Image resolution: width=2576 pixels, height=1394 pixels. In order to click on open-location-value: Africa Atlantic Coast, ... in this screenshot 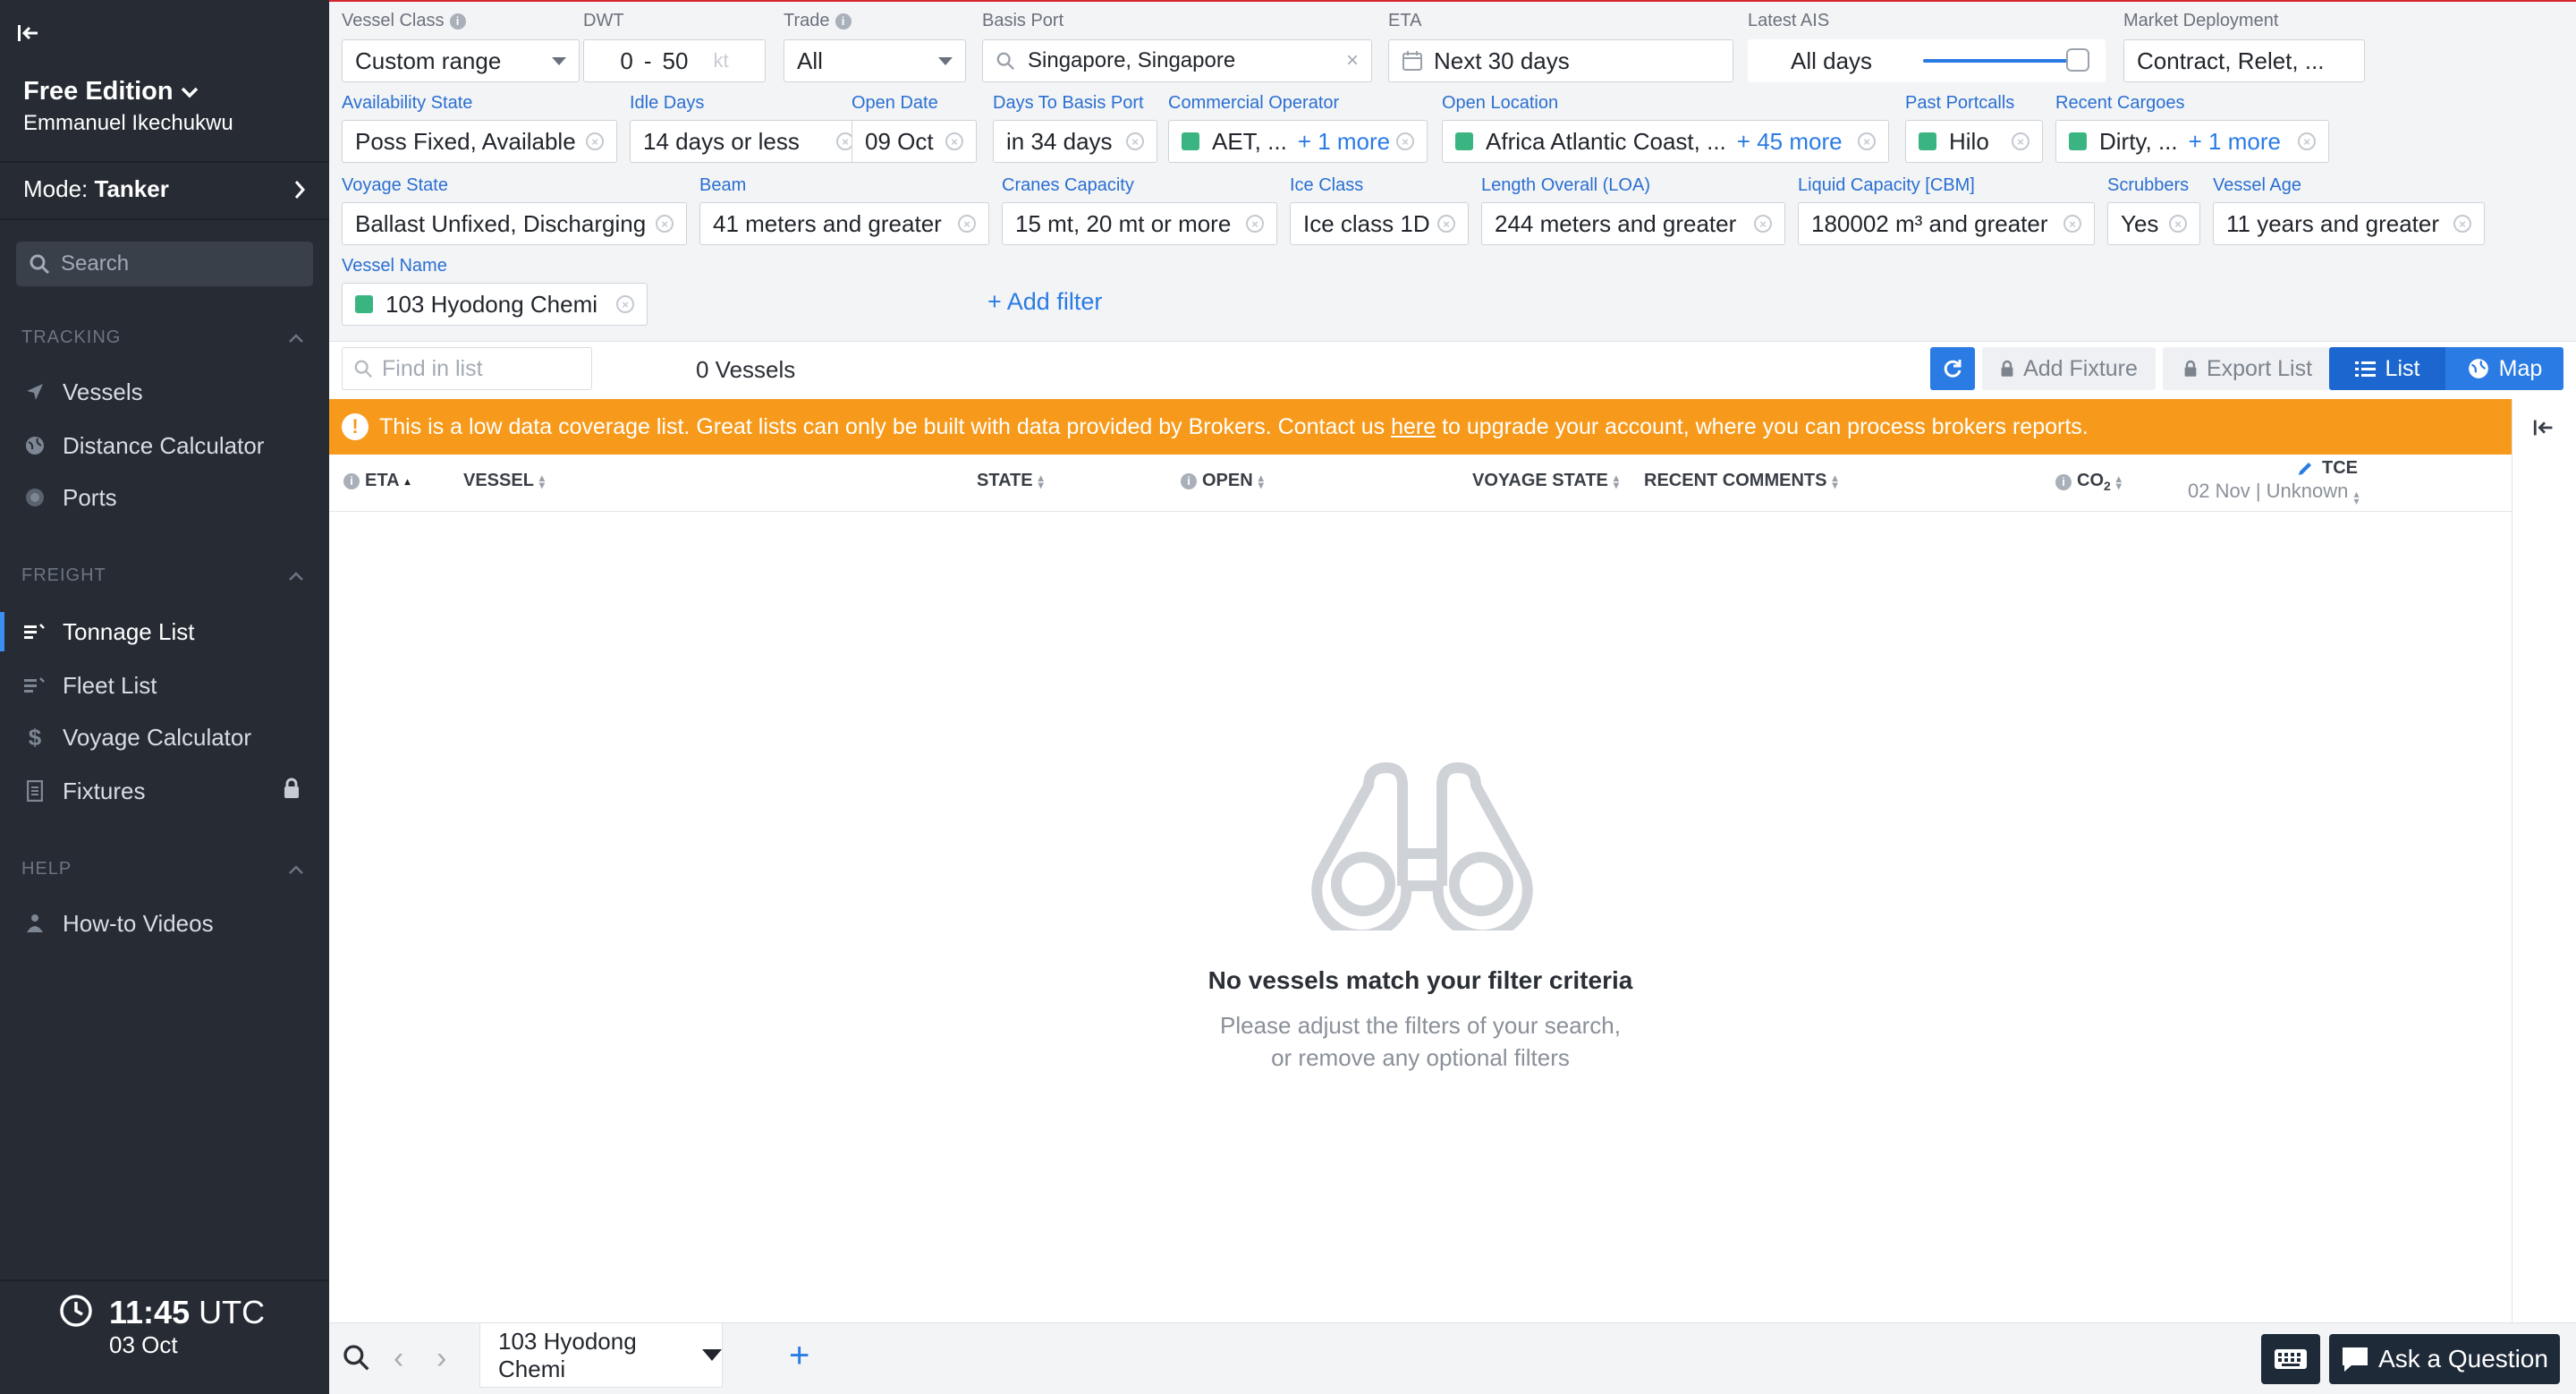, I will do `click(1606, 141)`.